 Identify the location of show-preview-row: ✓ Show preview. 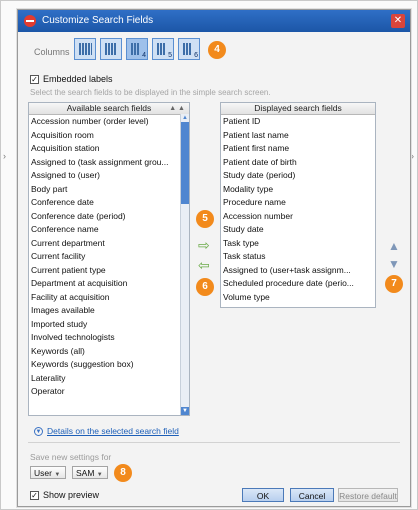
(64, 495).